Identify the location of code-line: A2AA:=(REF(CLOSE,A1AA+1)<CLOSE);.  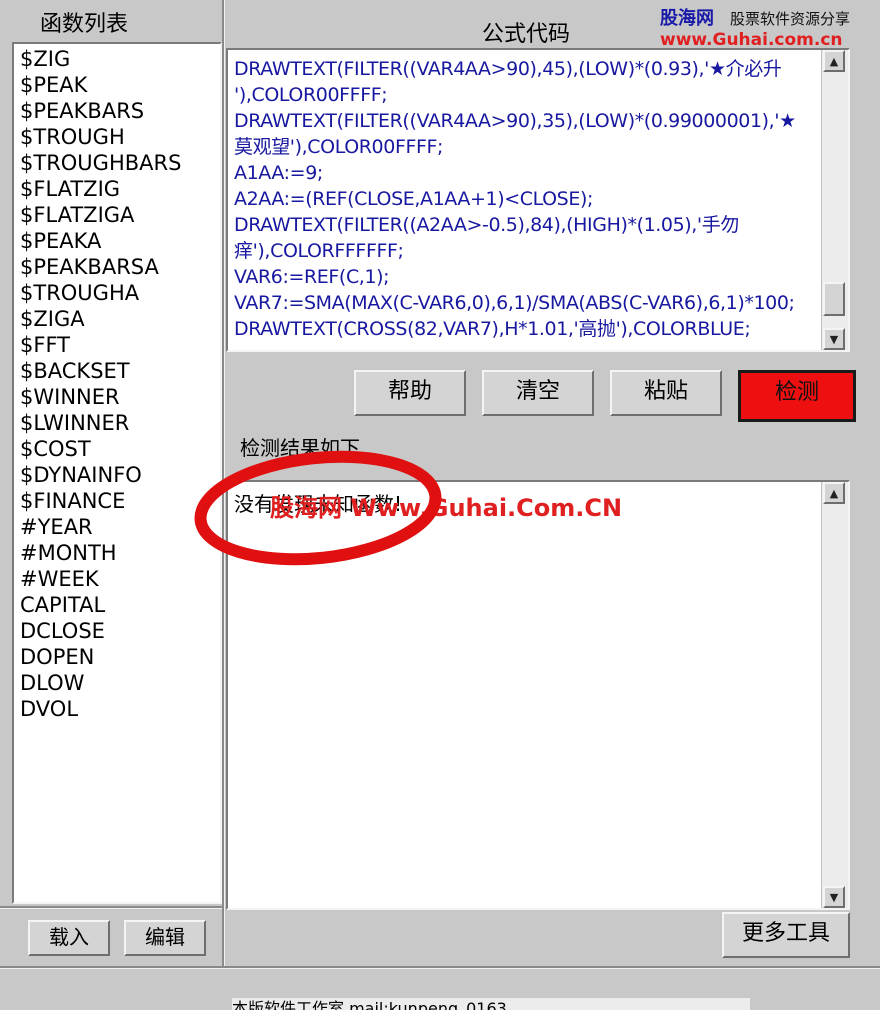
(413, 199).